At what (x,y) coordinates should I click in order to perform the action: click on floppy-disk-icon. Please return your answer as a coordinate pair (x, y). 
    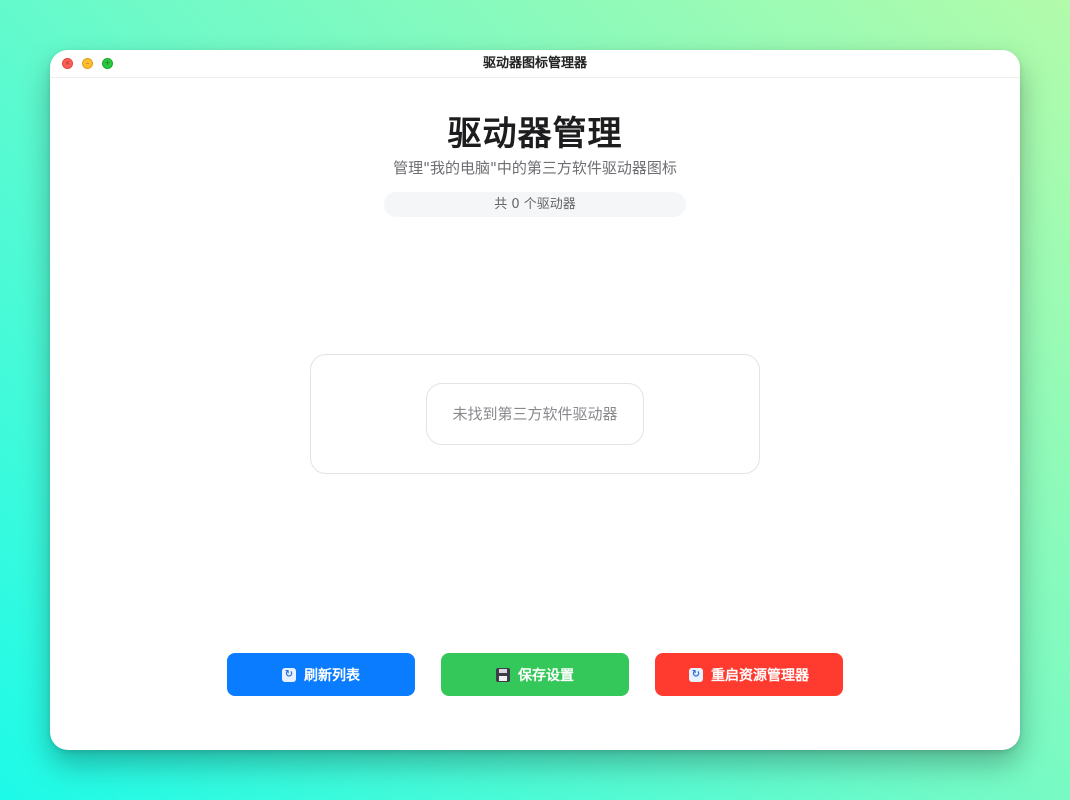
    Looking at the image, I should click on (503, 674).